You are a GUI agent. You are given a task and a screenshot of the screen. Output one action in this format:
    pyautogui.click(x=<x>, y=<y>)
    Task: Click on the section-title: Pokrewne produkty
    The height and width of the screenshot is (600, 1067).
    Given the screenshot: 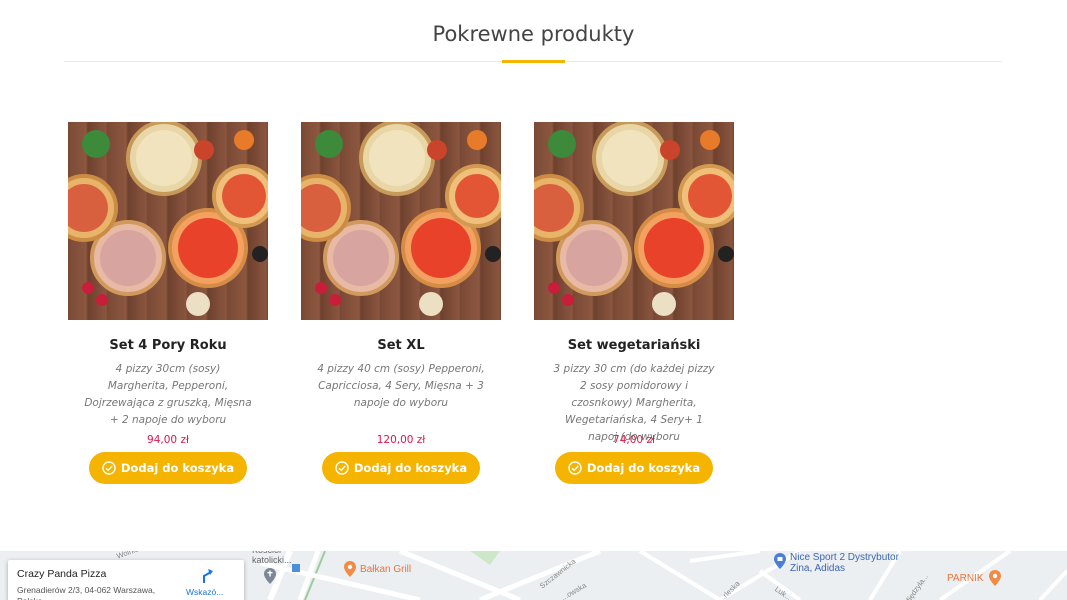 What is the action you would take?
    pyautogui.click(x=533, y=34)
    